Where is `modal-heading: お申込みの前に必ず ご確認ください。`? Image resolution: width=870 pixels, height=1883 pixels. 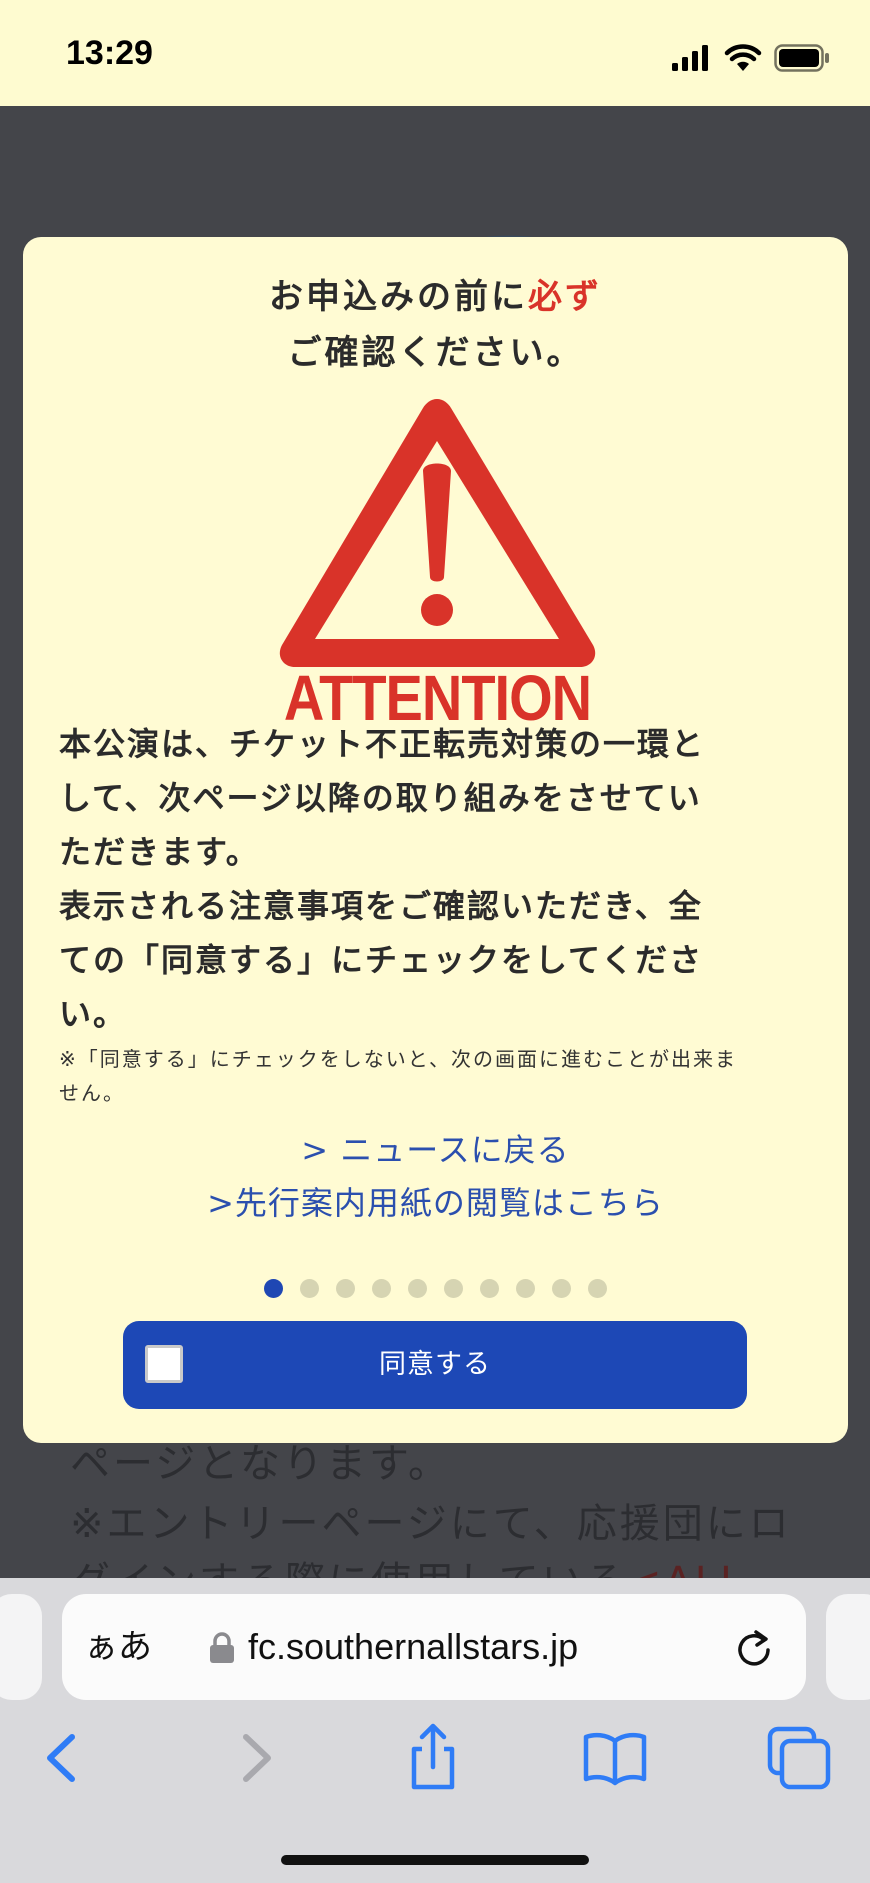
modal-heading: お申込みの前に必ず ご確認ください。 is located at coordinates (435, 325).